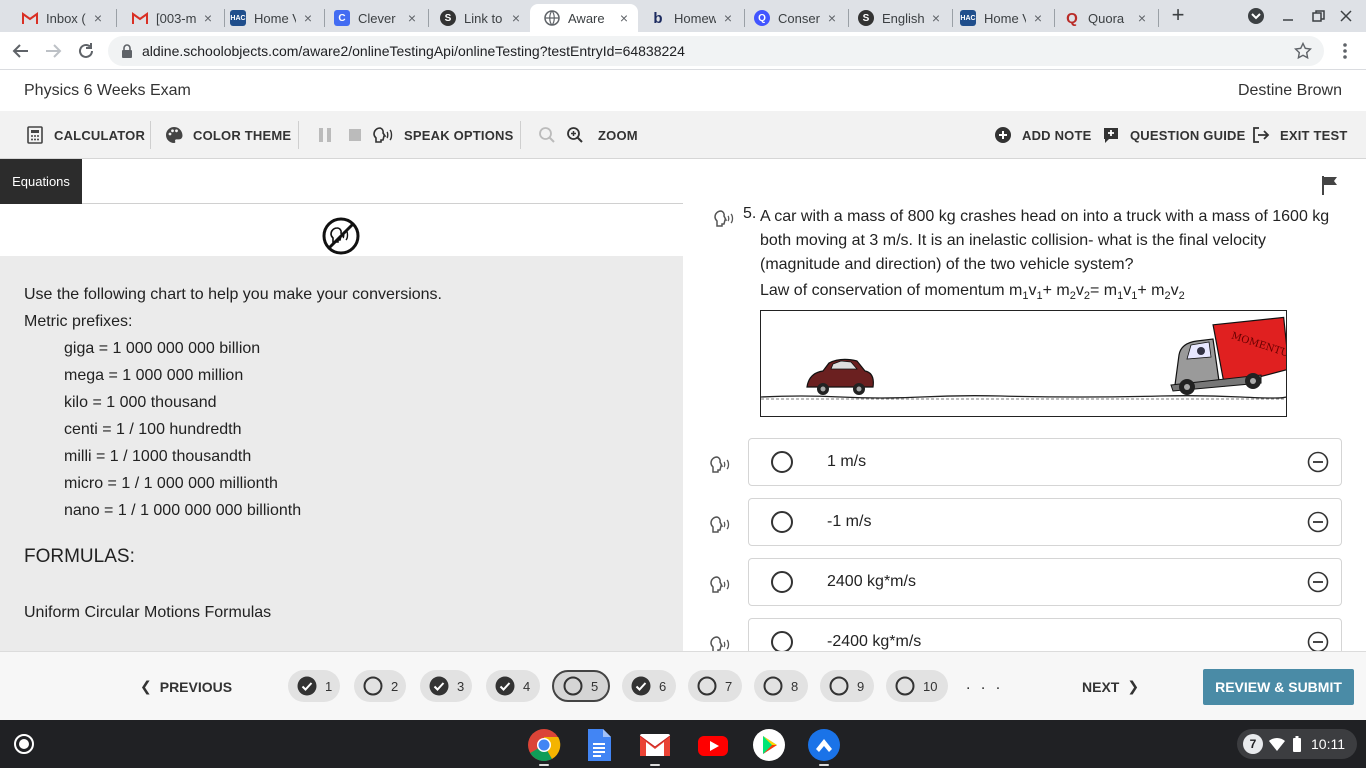  I want to click on browser-tab: S English ×, so click(897, 18).